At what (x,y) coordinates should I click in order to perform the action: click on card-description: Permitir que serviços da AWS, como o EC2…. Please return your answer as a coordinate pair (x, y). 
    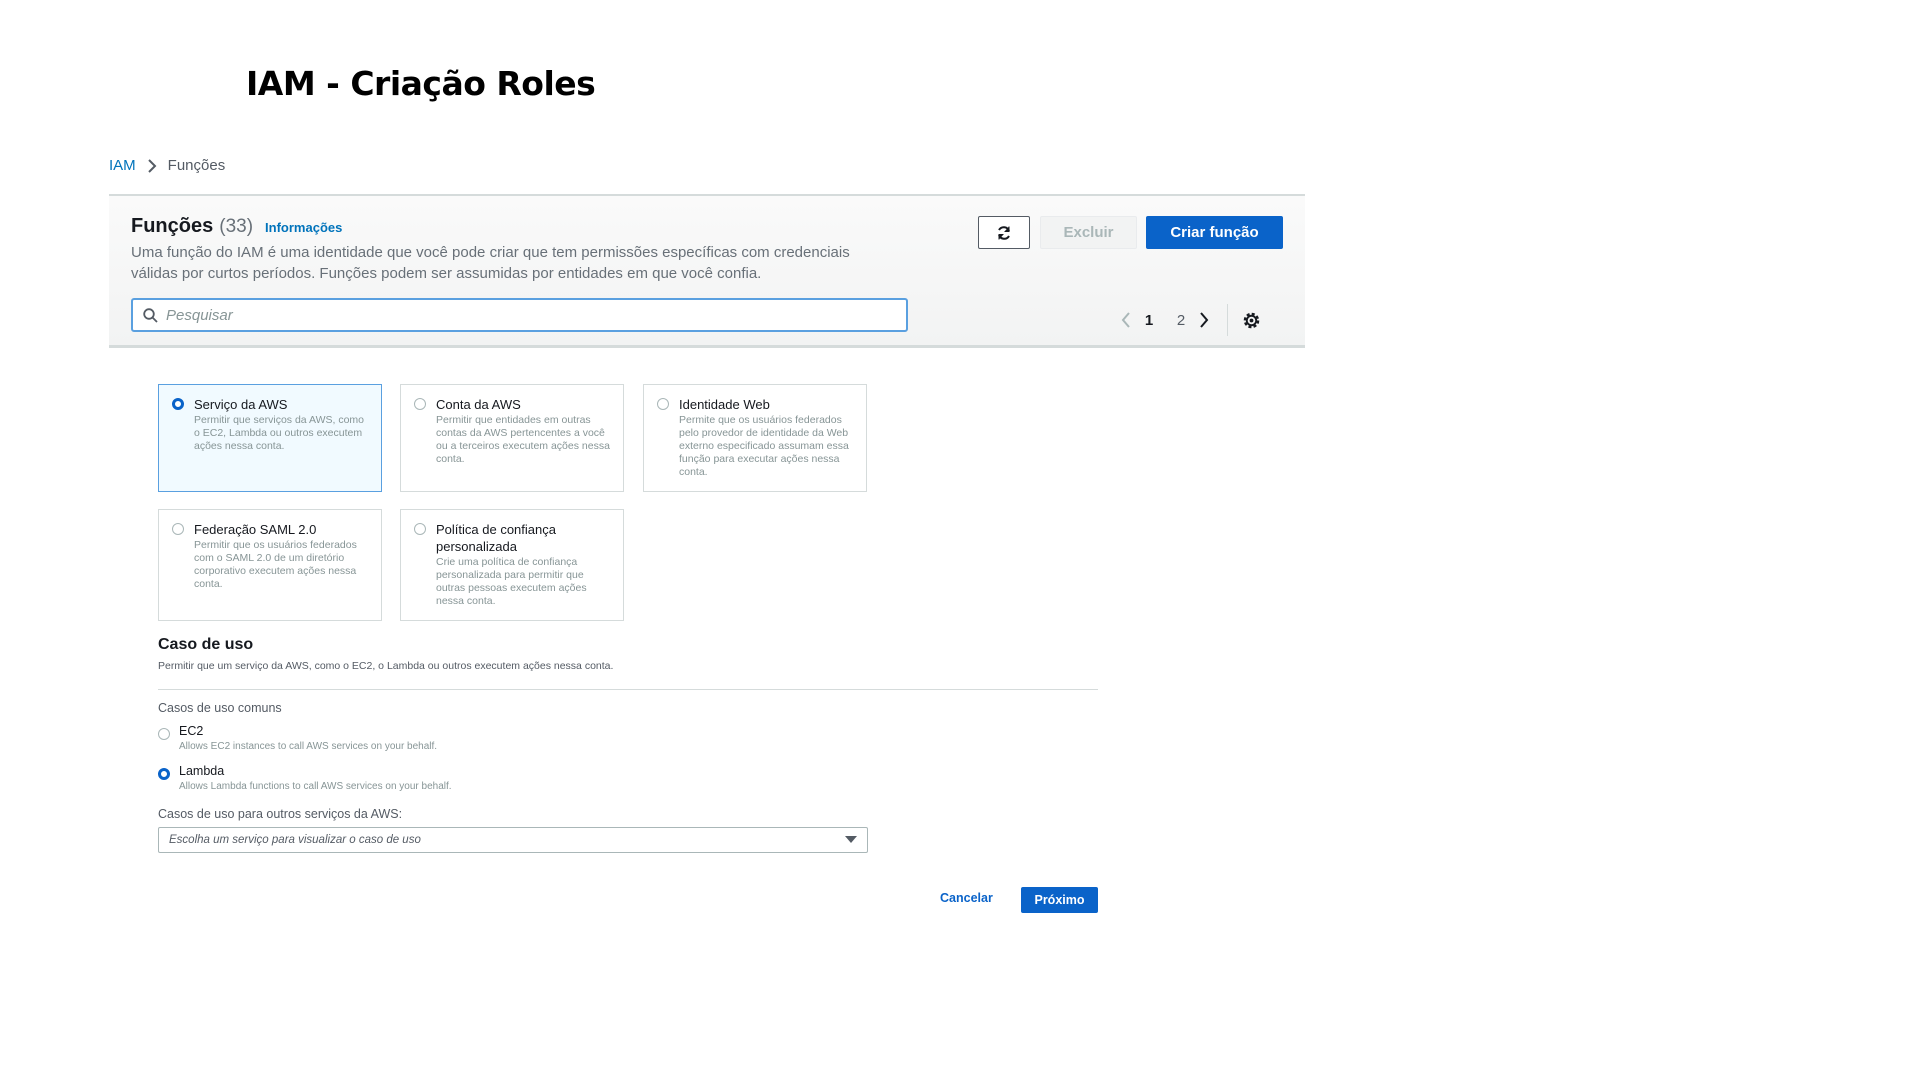
    Looking at the image, I should click on (279, 433).